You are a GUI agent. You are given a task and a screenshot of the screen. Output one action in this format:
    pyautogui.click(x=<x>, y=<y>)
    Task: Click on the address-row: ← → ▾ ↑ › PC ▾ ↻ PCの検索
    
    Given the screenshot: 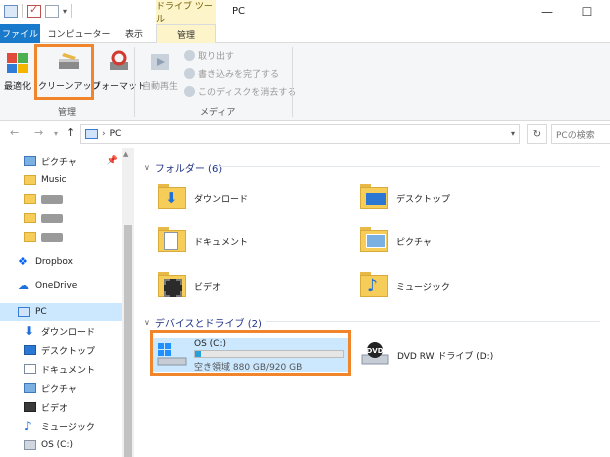 What is the action you would take?
    pyautogui.click(x=305, y=134)
    